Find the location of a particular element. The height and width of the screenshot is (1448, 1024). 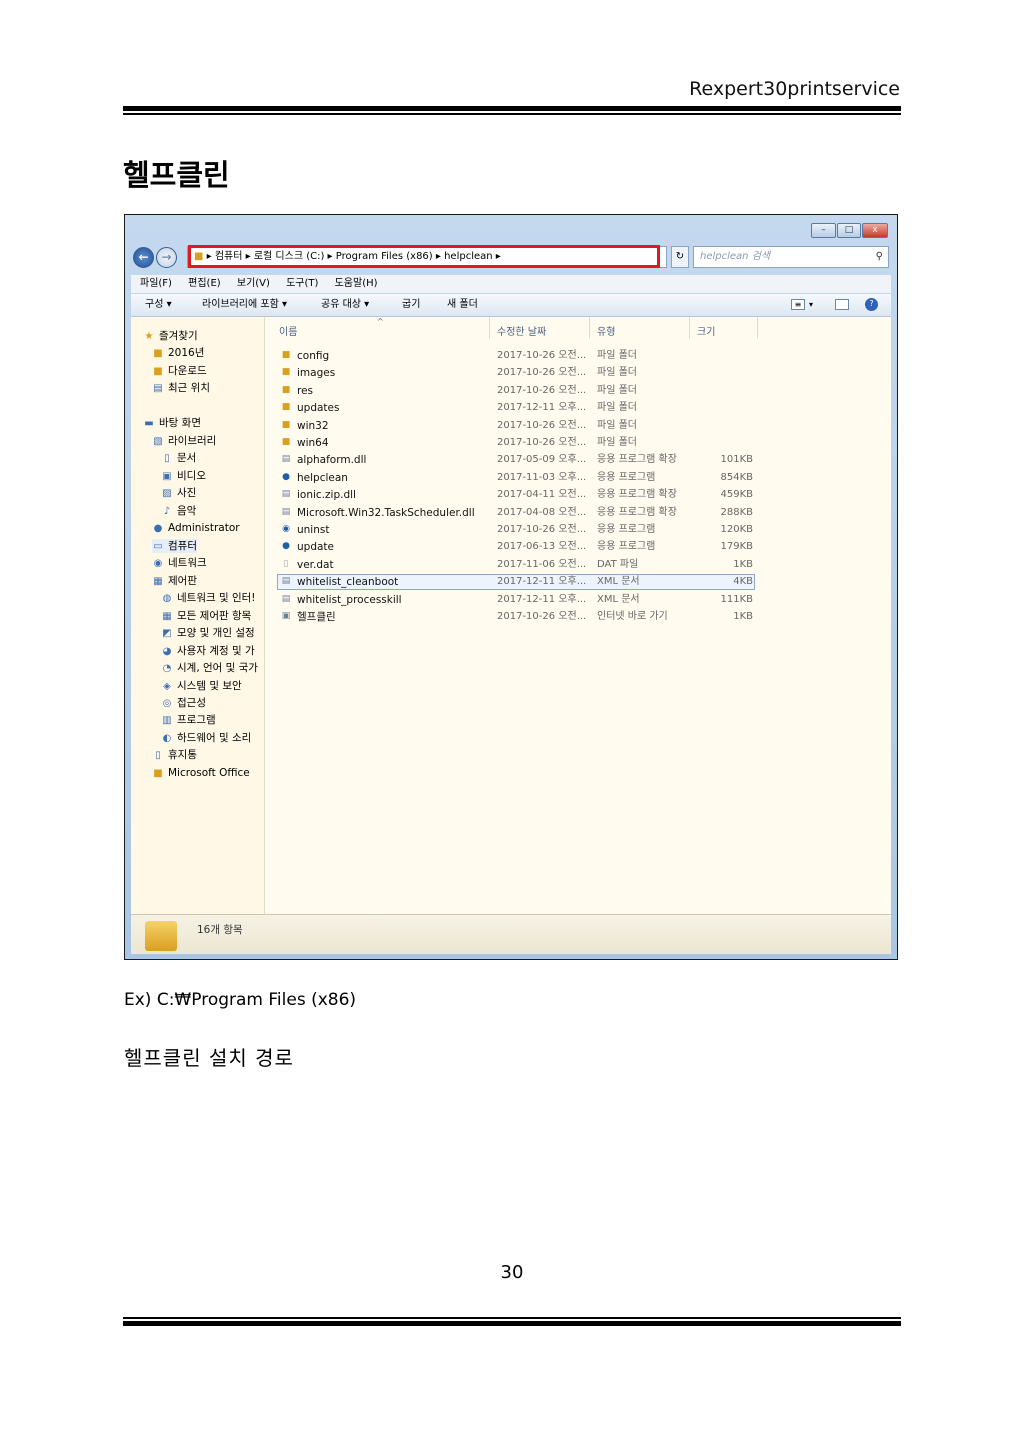

sidebar-item: ◎ 접근성 is located at coordinates (183, 703).